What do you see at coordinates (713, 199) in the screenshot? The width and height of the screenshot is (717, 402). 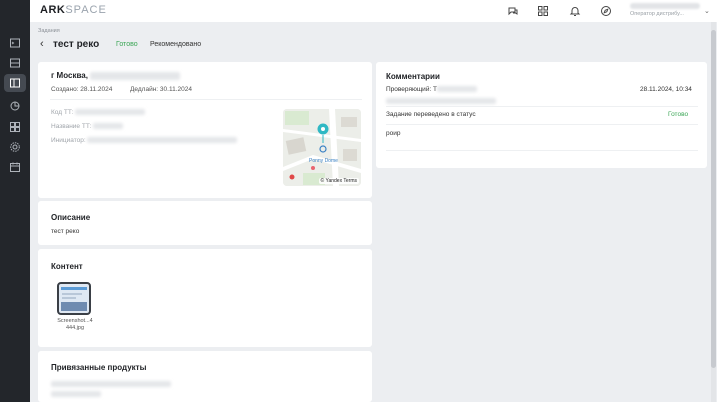 I see `scrollbar-thumb` at bounding box center [713, 199].